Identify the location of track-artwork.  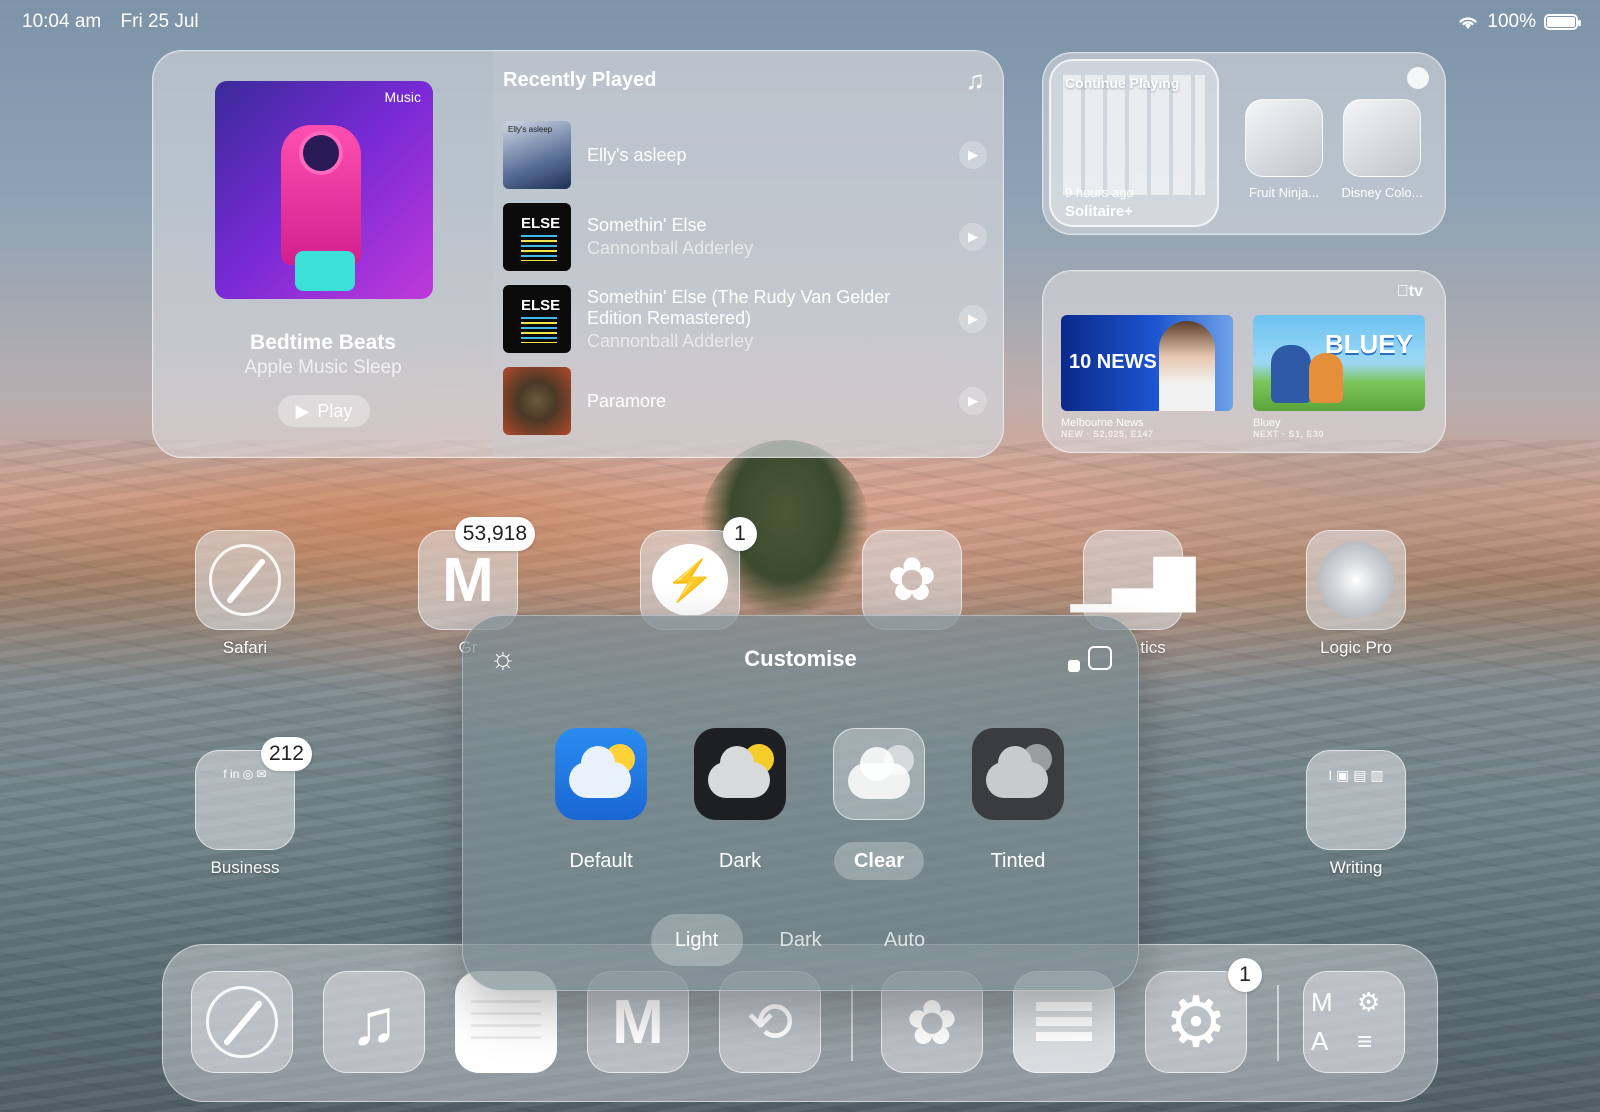
(537, 401).